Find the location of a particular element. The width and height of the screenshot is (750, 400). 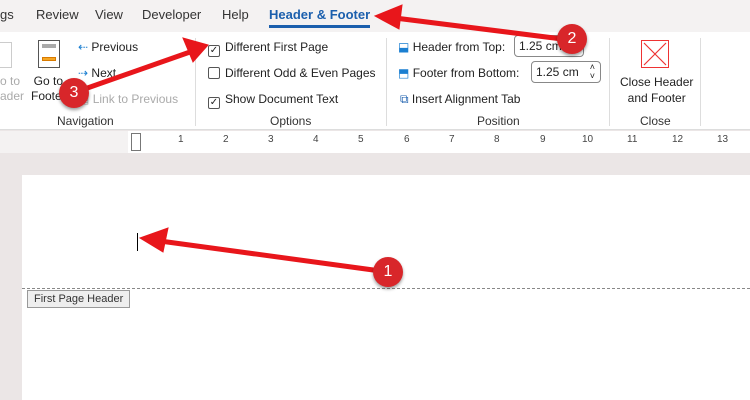

arrow-3-head is located at coordinates (195, 50).